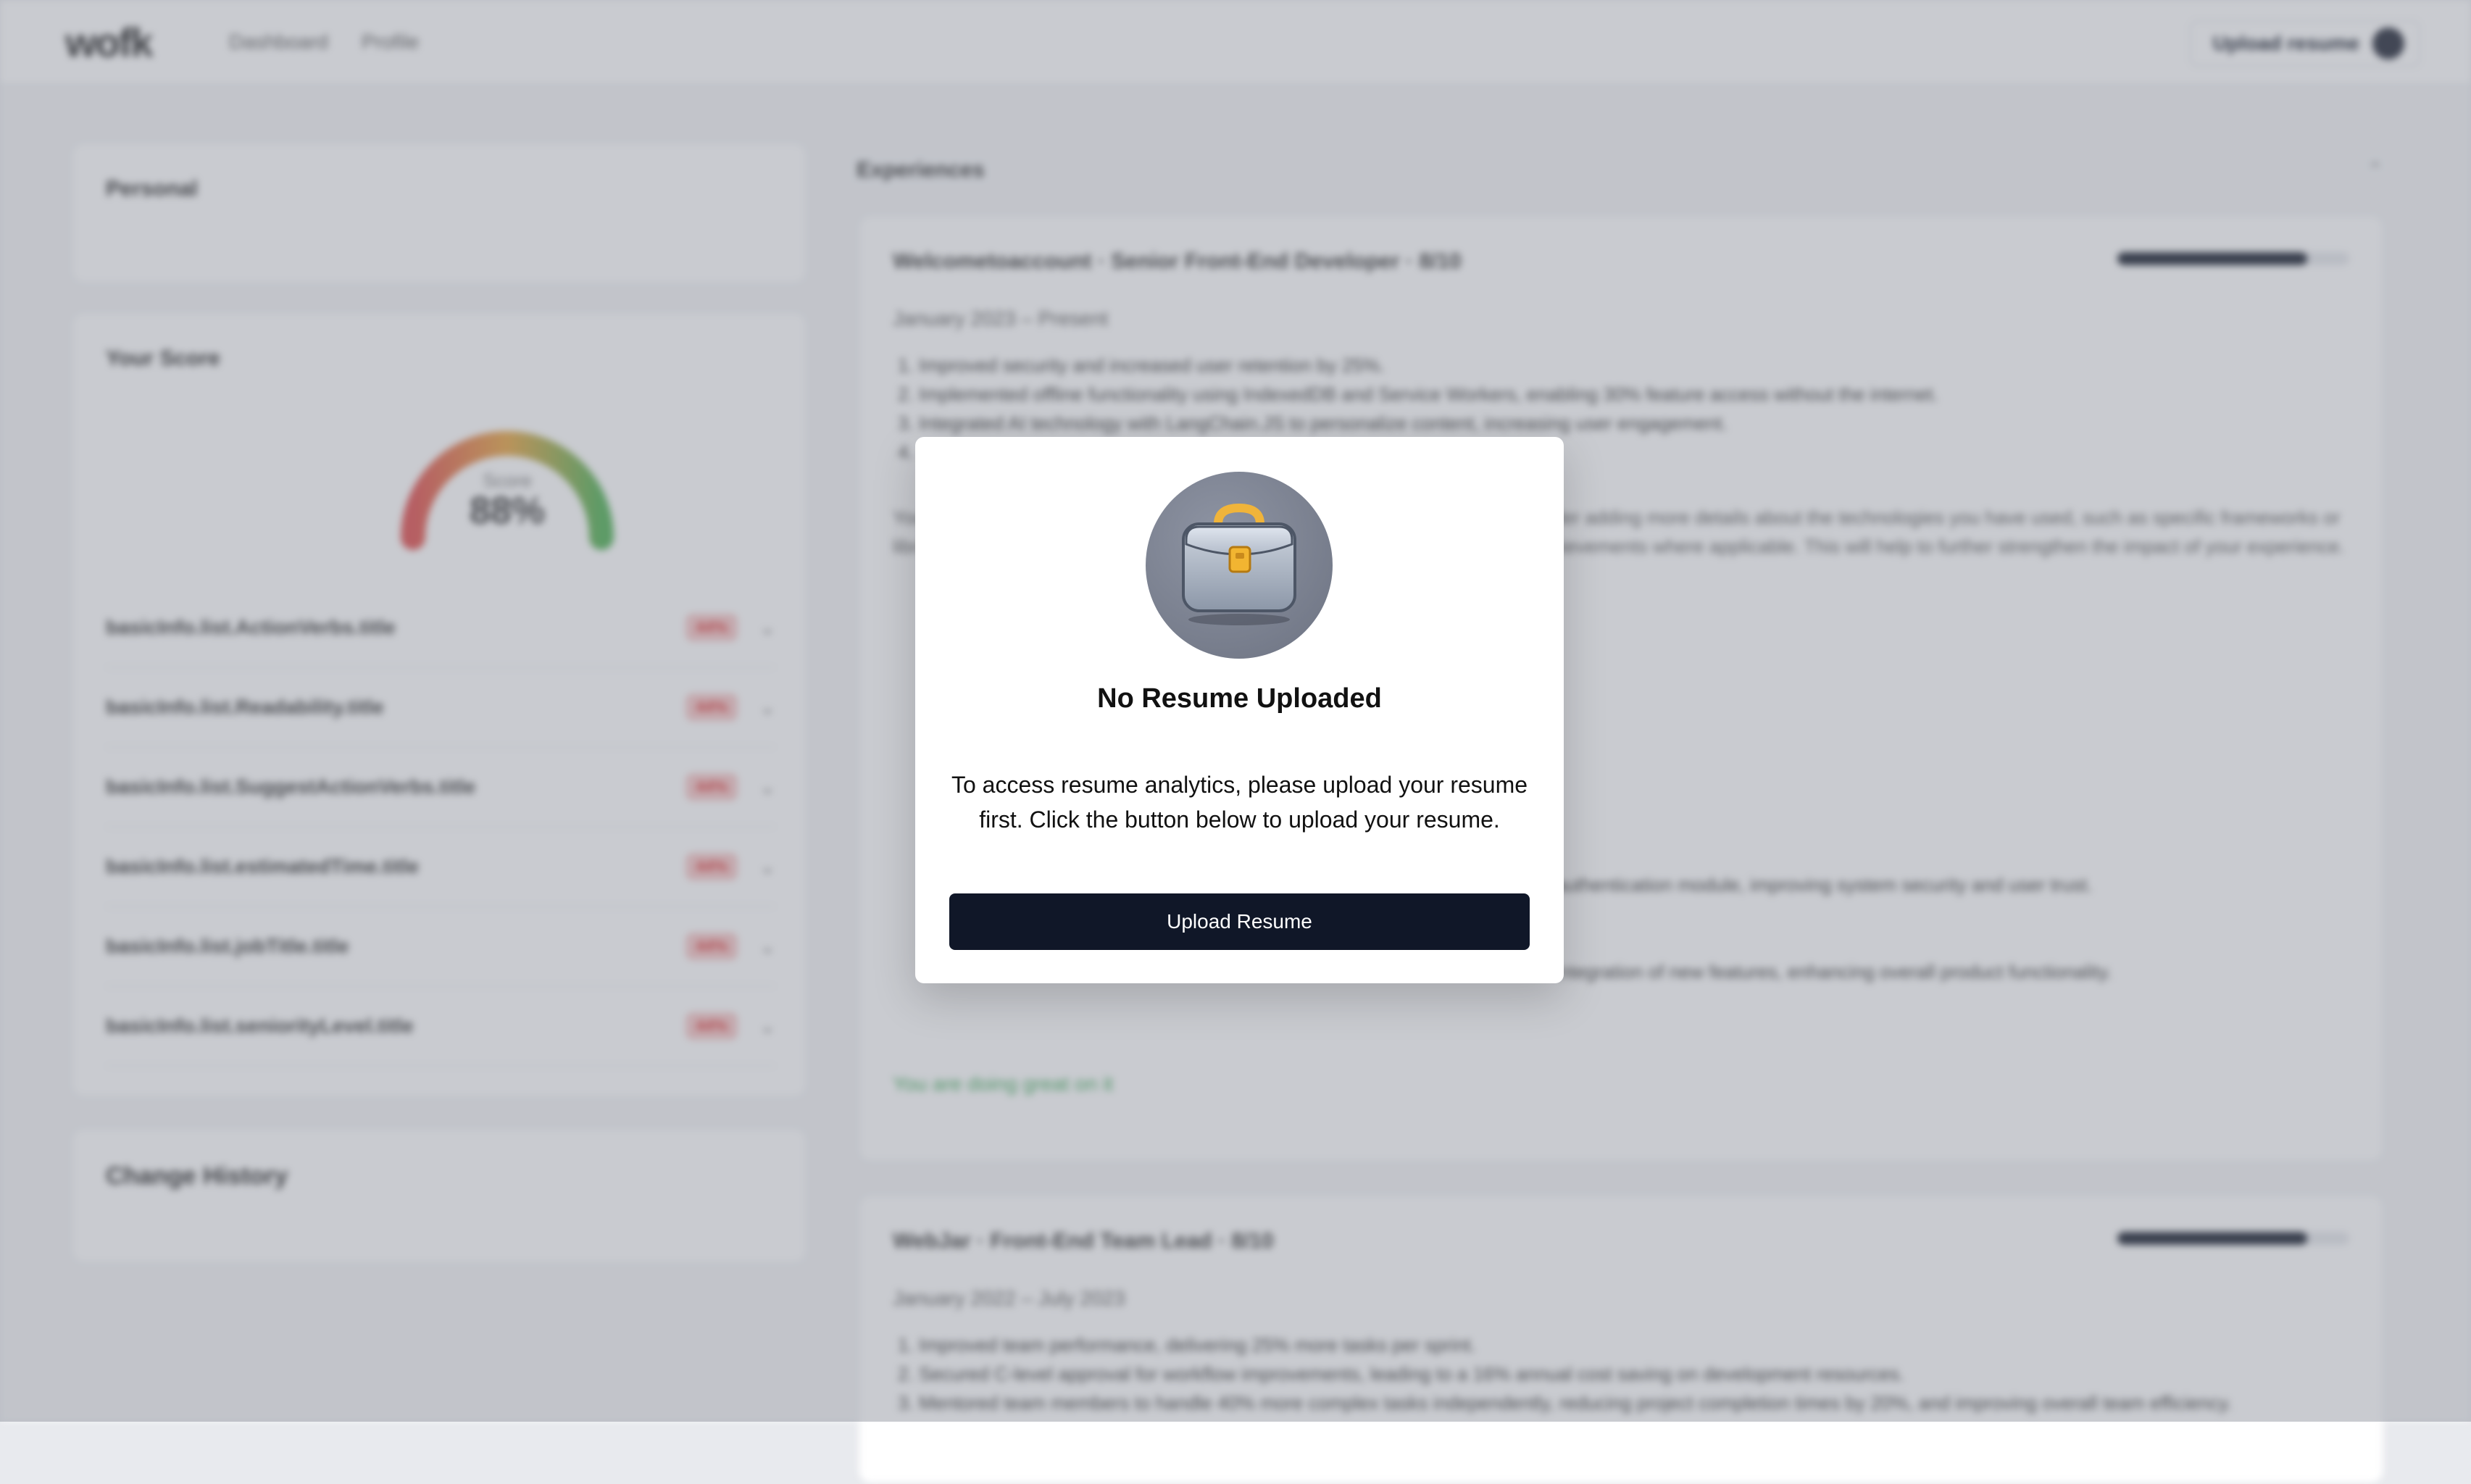 The height and width of the screenshot is (1484, 2471). Describe the element at coordinates (1239, 565) in the screenshot. I see `briefcase-icon` at that location.